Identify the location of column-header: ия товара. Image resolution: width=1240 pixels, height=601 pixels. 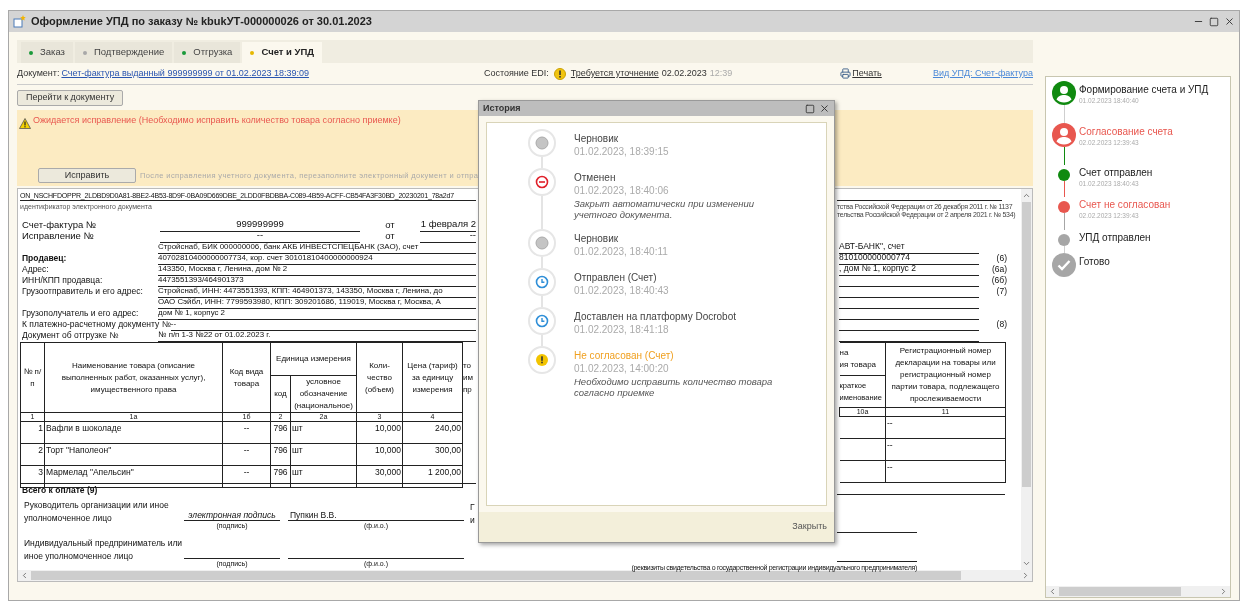
(858, 365).